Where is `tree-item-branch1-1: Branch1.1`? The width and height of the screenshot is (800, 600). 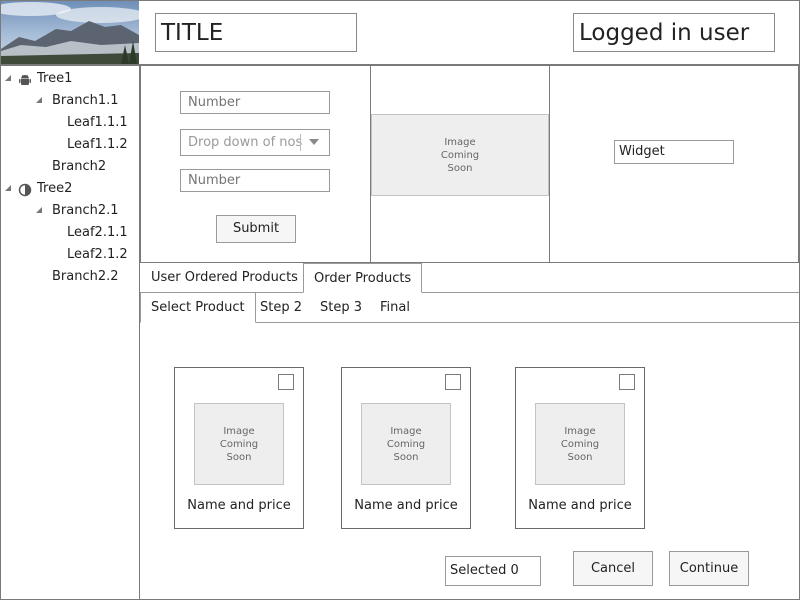
tree-item-branch1-1: Branch1.1 is located at coordinates (85, 101).